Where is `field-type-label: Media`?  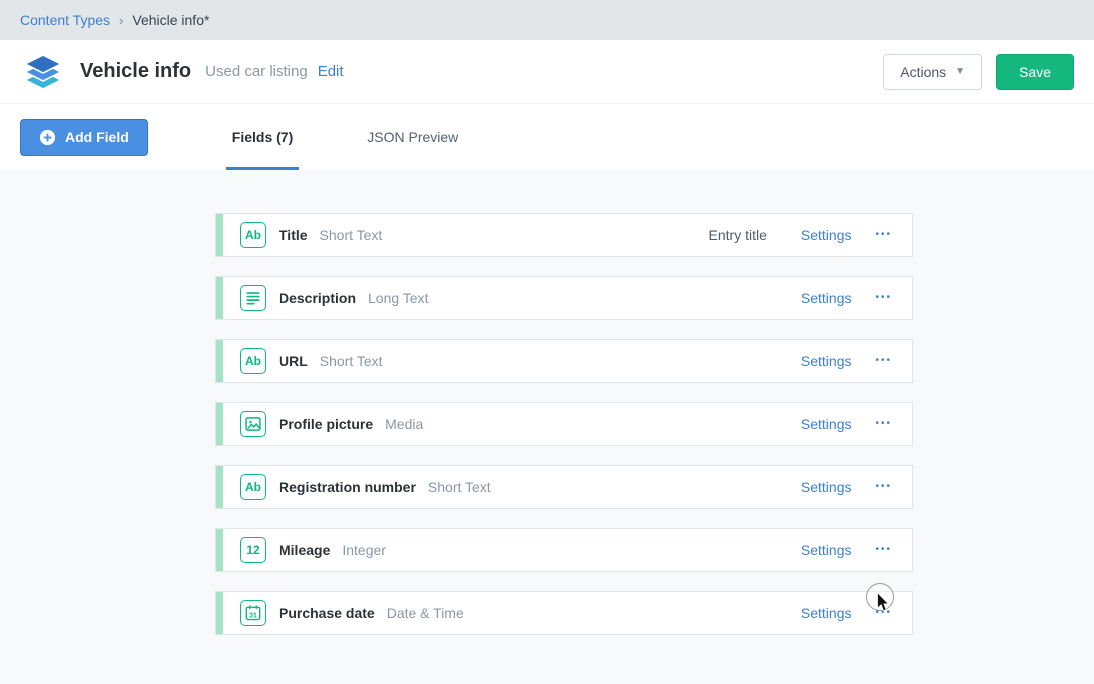 field-type-label: Media is located at coordinates (404, 424).